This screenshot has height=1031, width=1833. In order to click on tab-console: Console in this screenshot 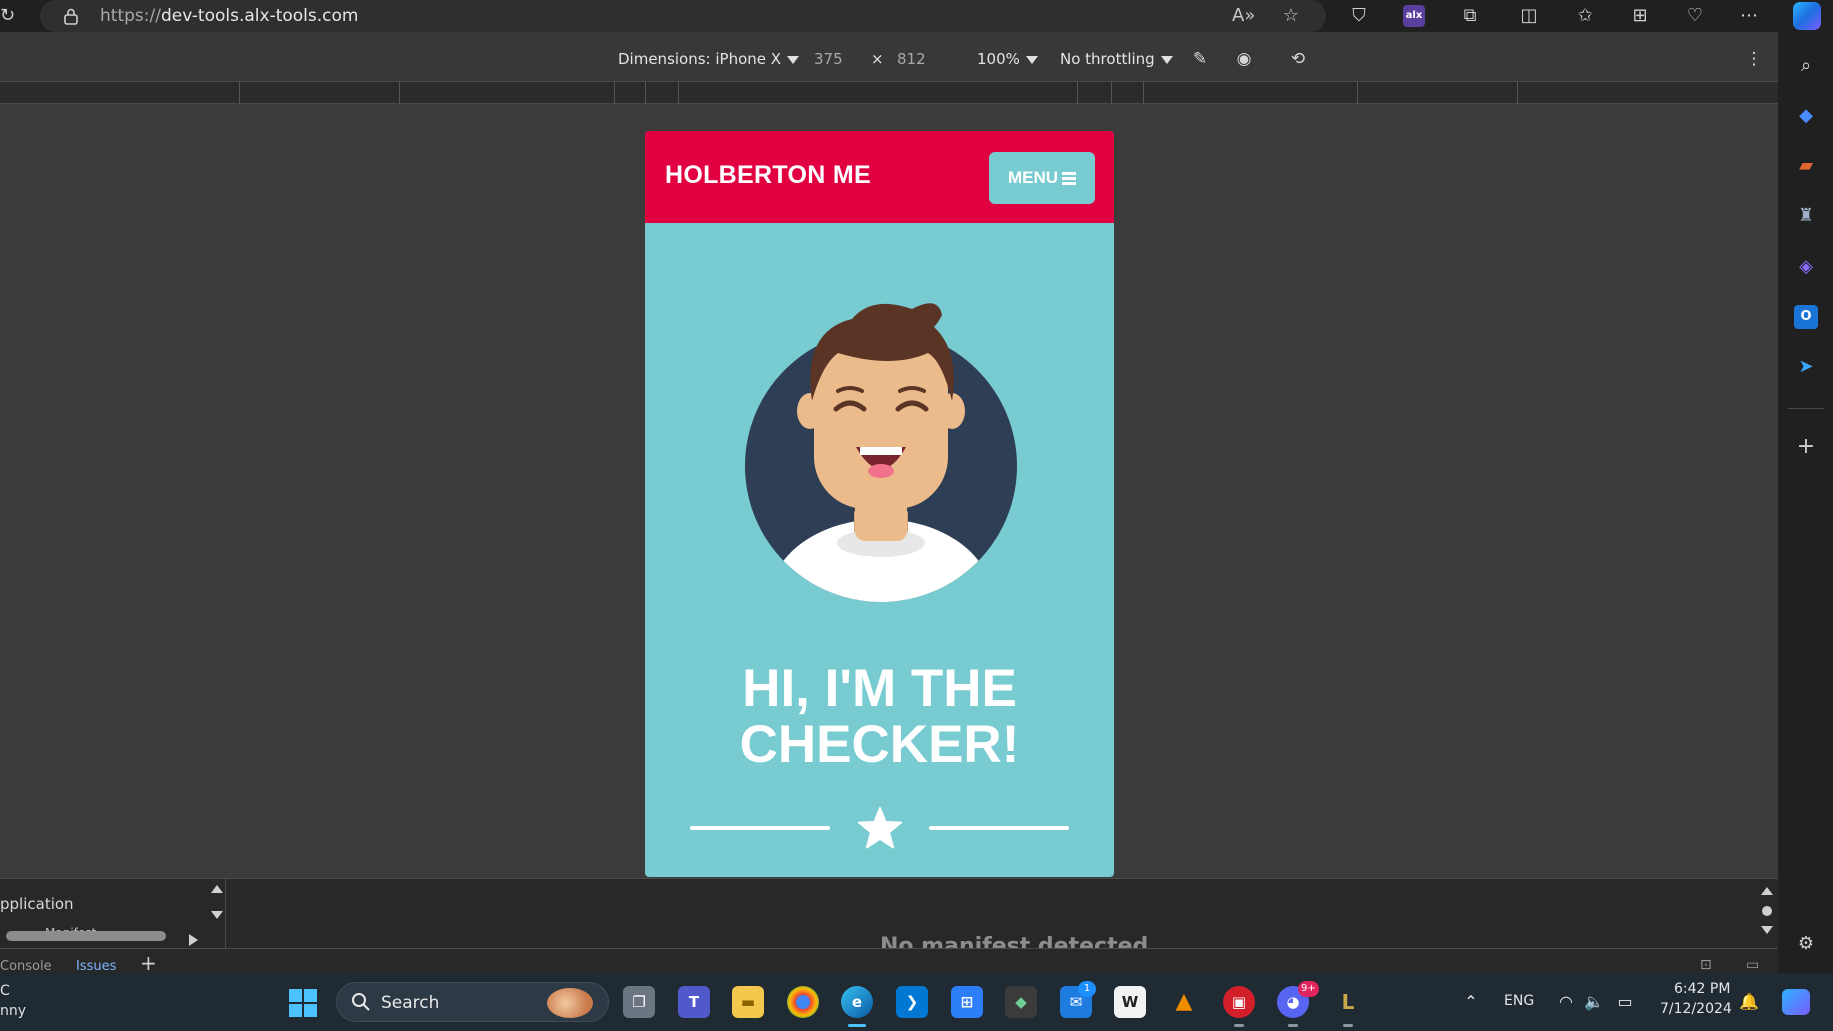, I will do `click(26, 966)`.